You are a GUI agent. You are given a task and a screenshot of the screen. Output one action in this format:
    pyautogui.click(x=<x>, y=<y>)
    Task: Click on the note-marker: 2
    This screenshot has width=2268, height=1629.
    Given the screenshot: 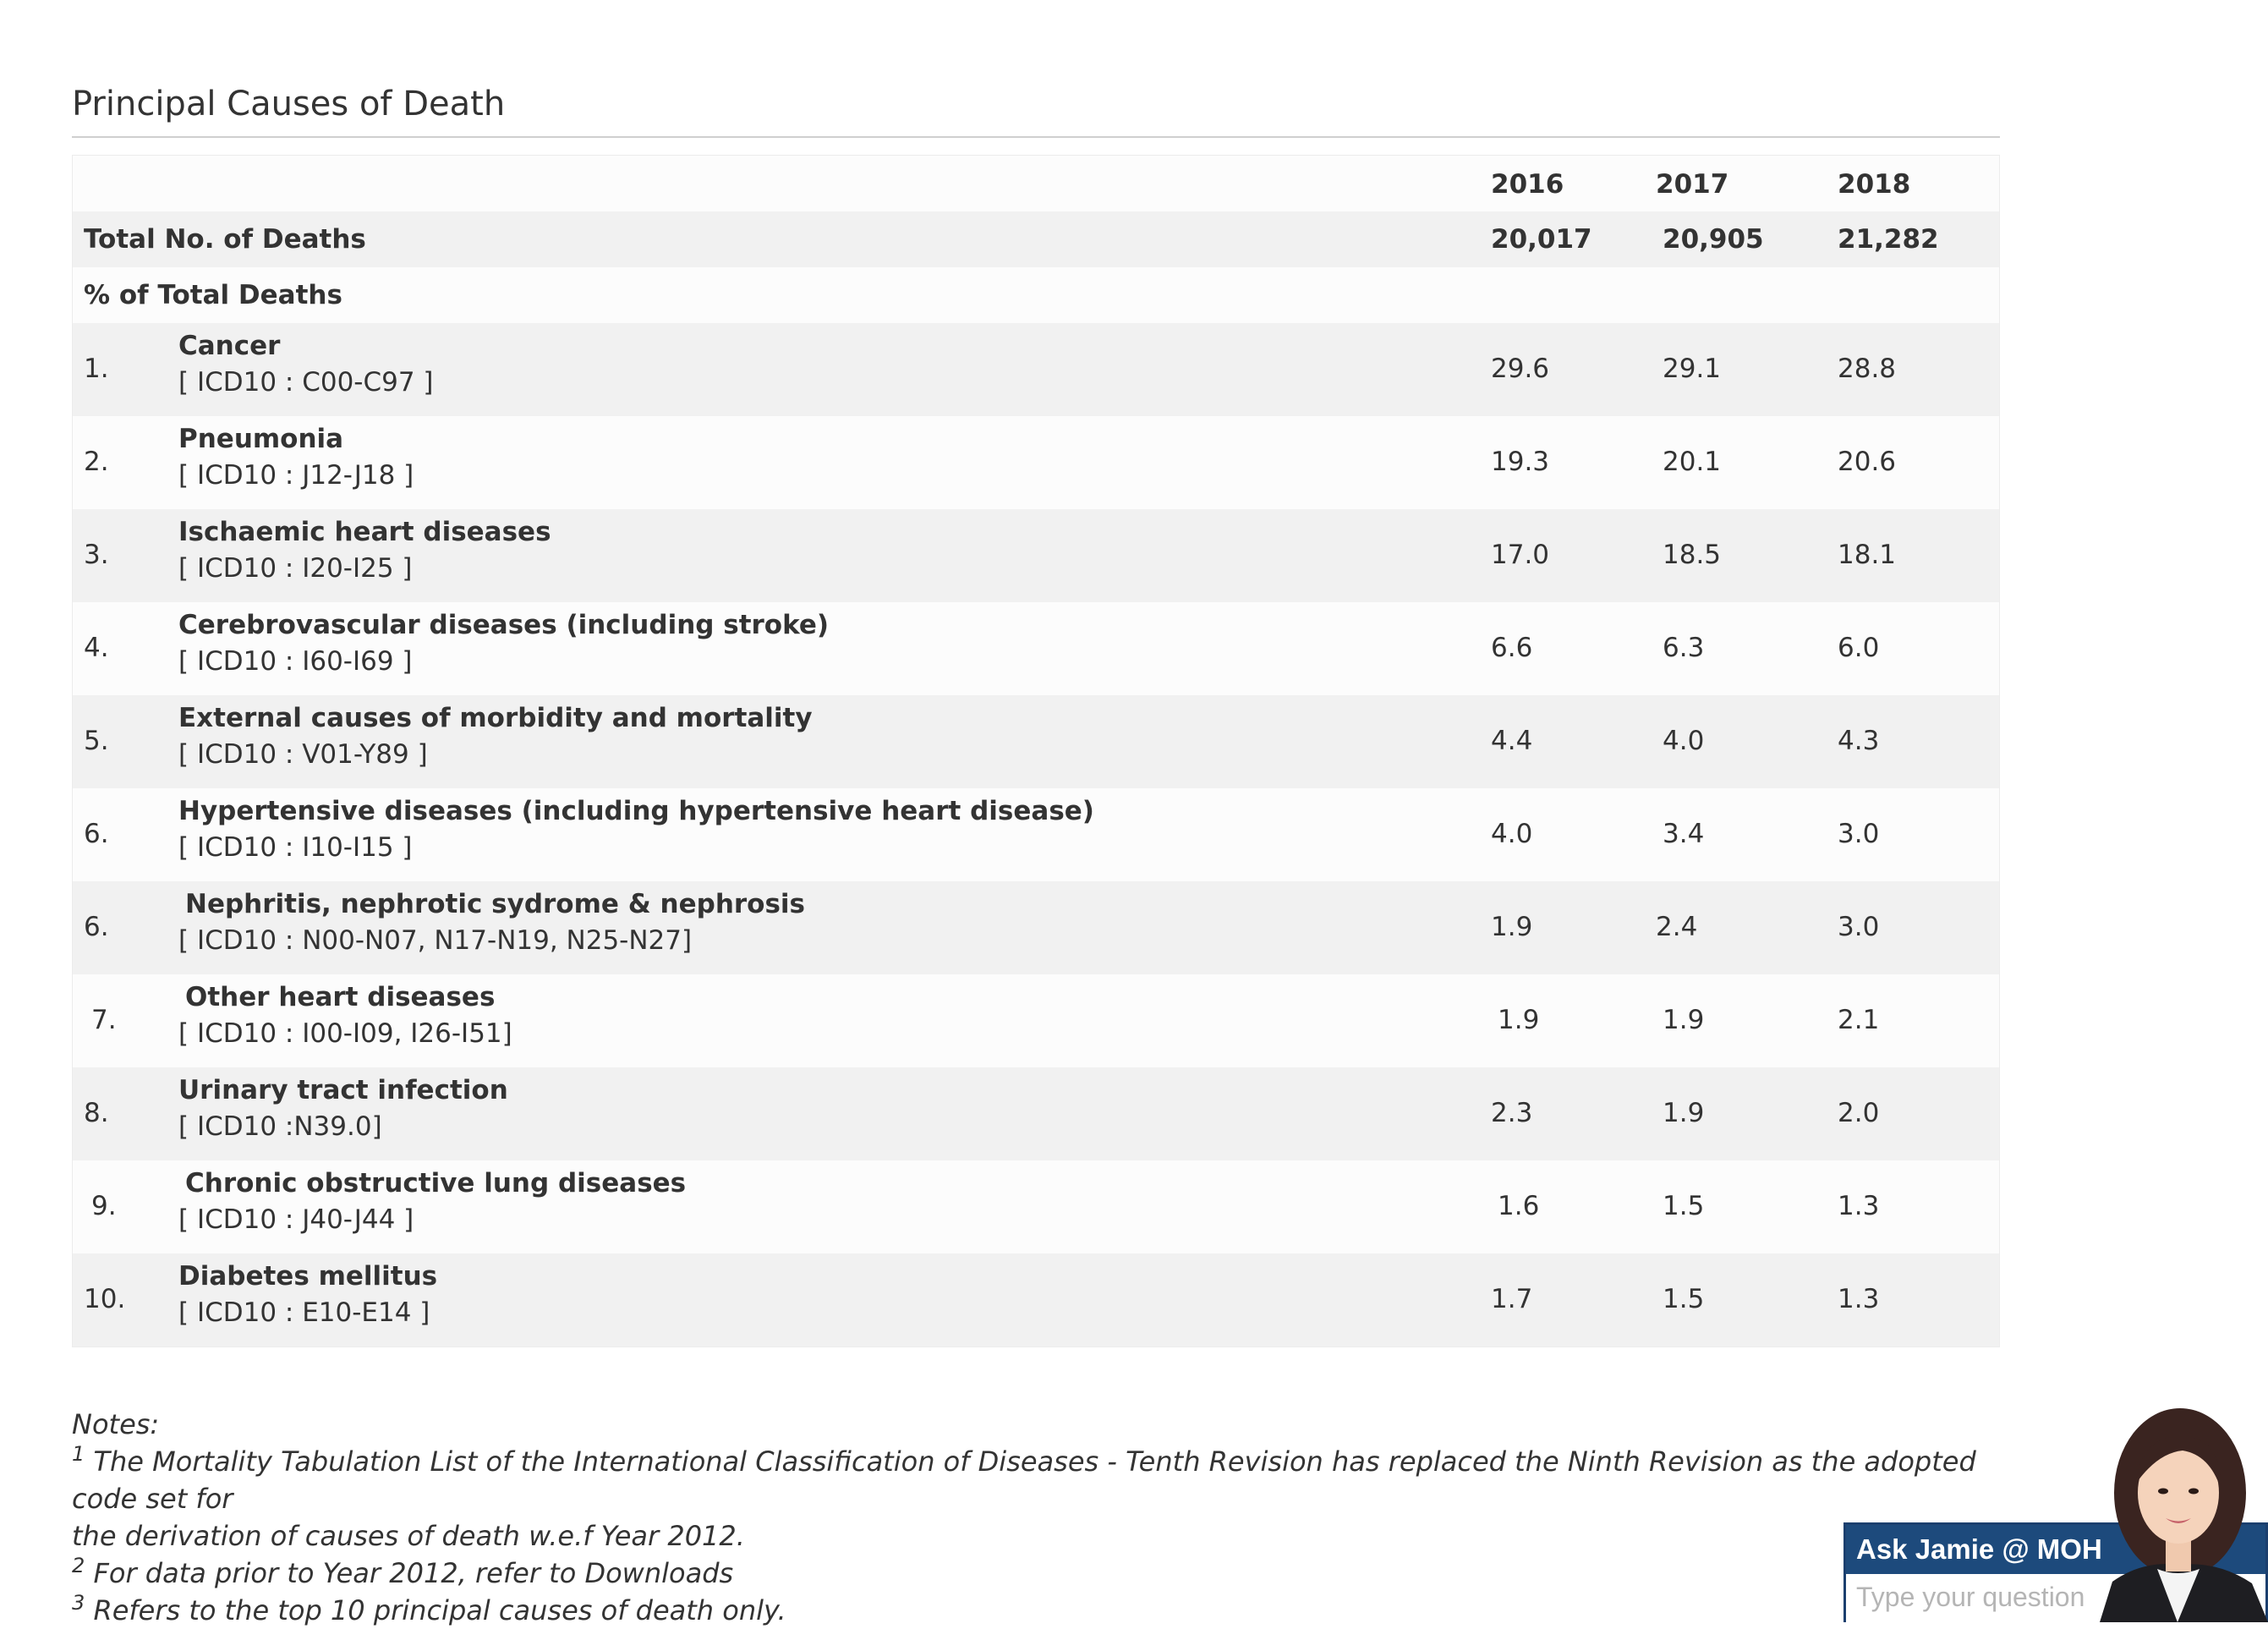 What is the action you would take?
    pyautogui.click(x=78, y=1566)
    